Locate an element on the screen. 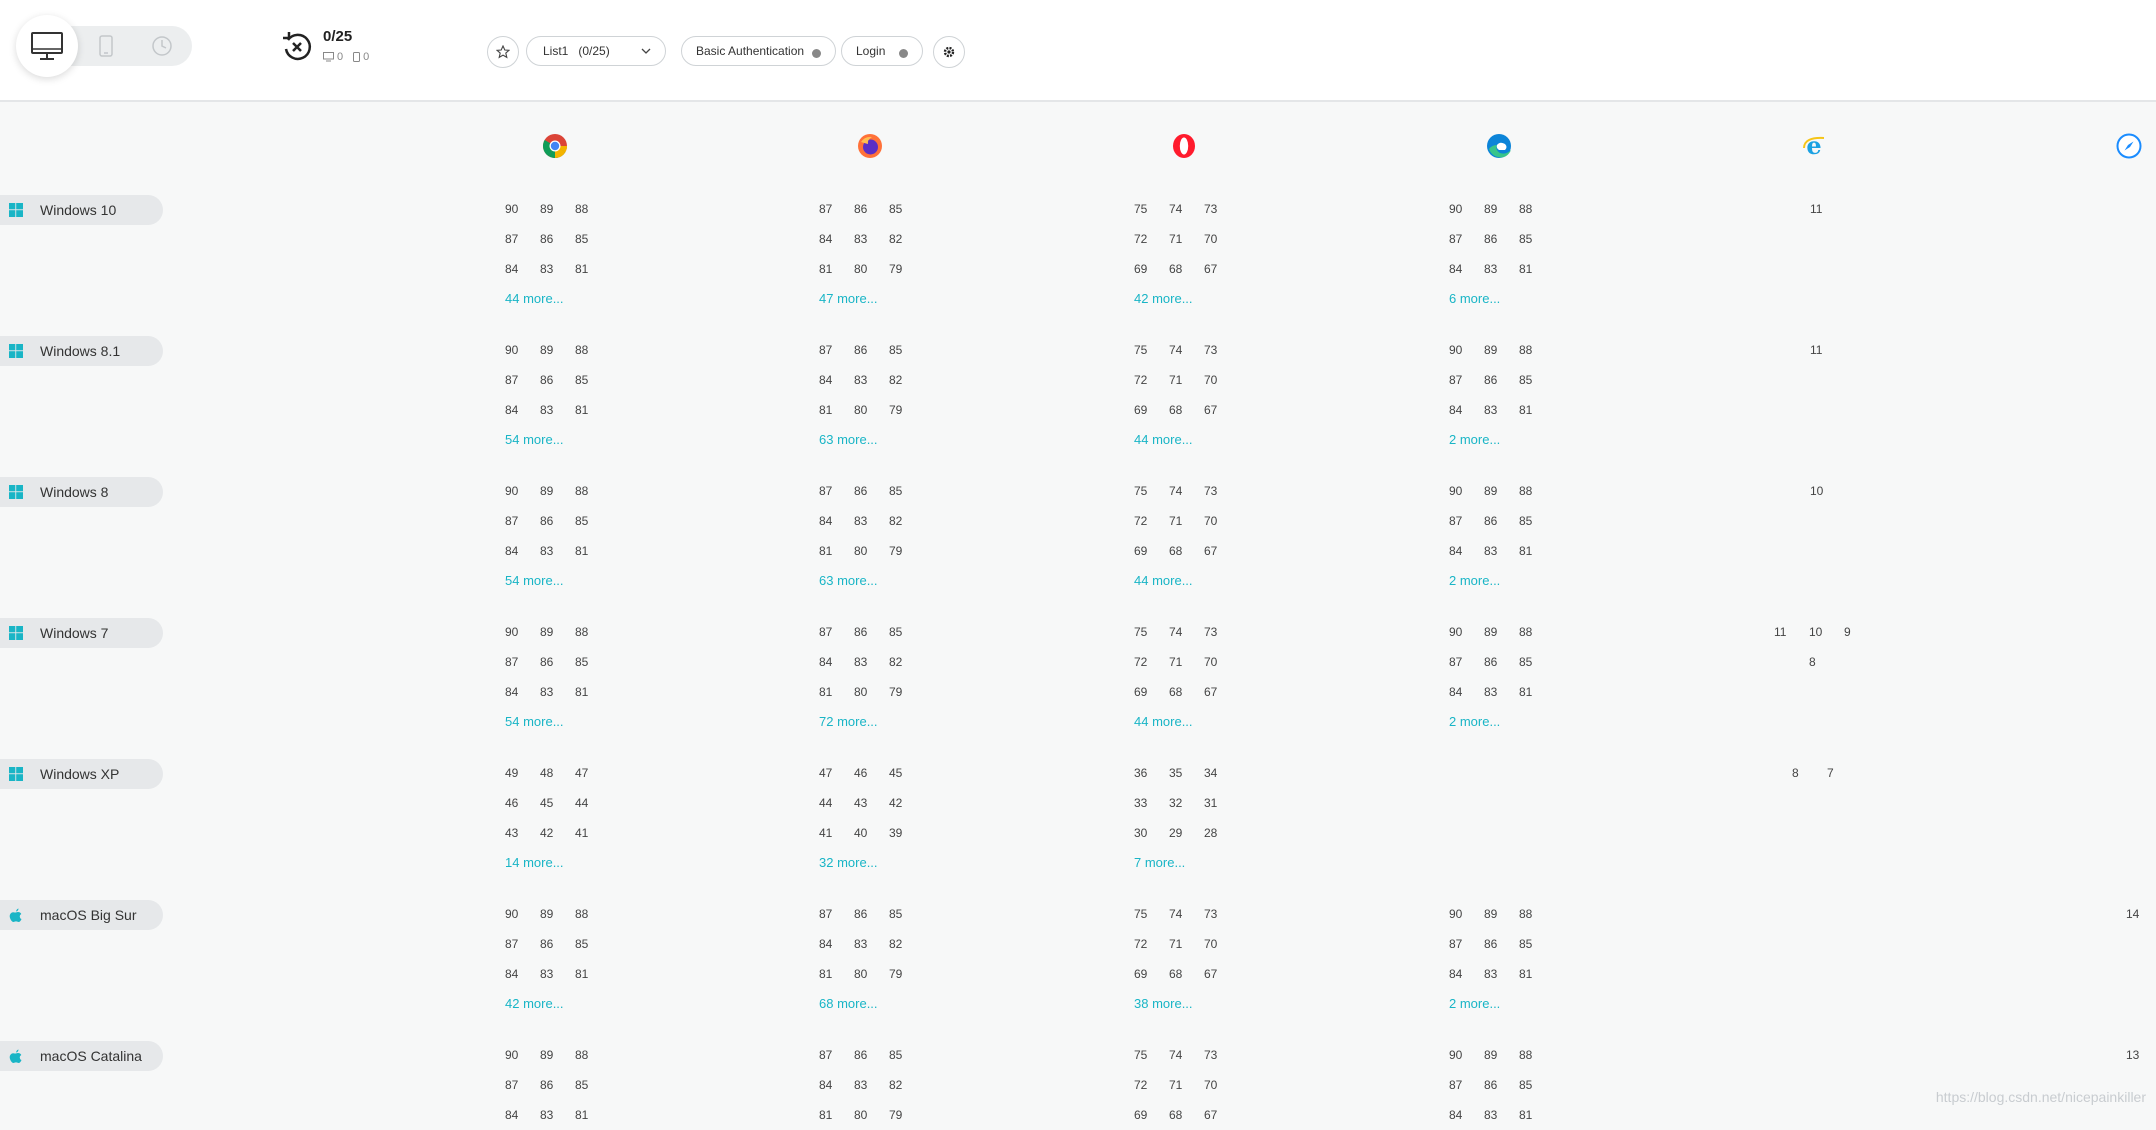 The image size is (2156, 1130). version-option: 69 is located at coordinates (1151, 1115).